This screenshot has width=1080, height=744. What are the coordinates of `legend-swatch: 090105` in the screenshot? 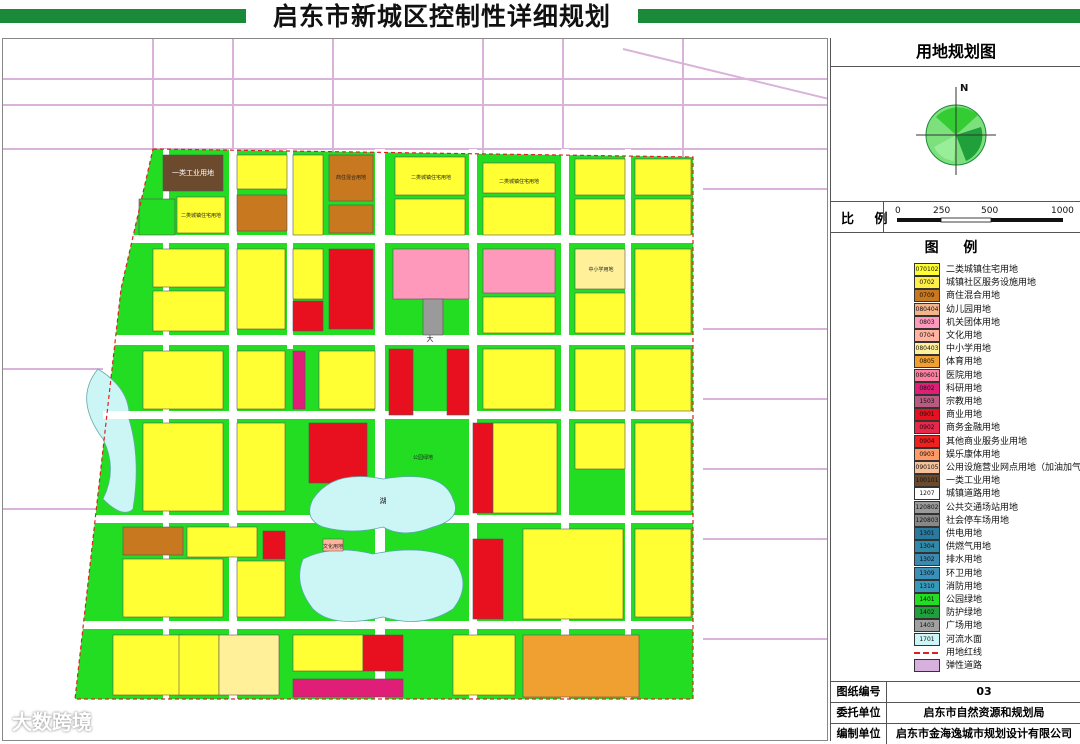 It's located at (927, 467).